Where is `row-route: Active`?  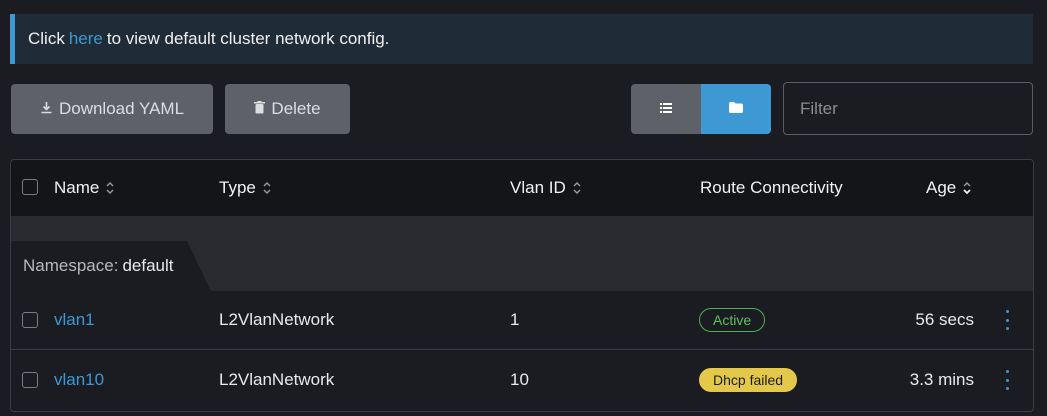
row-route: Active is located at coordinates (732, 320).